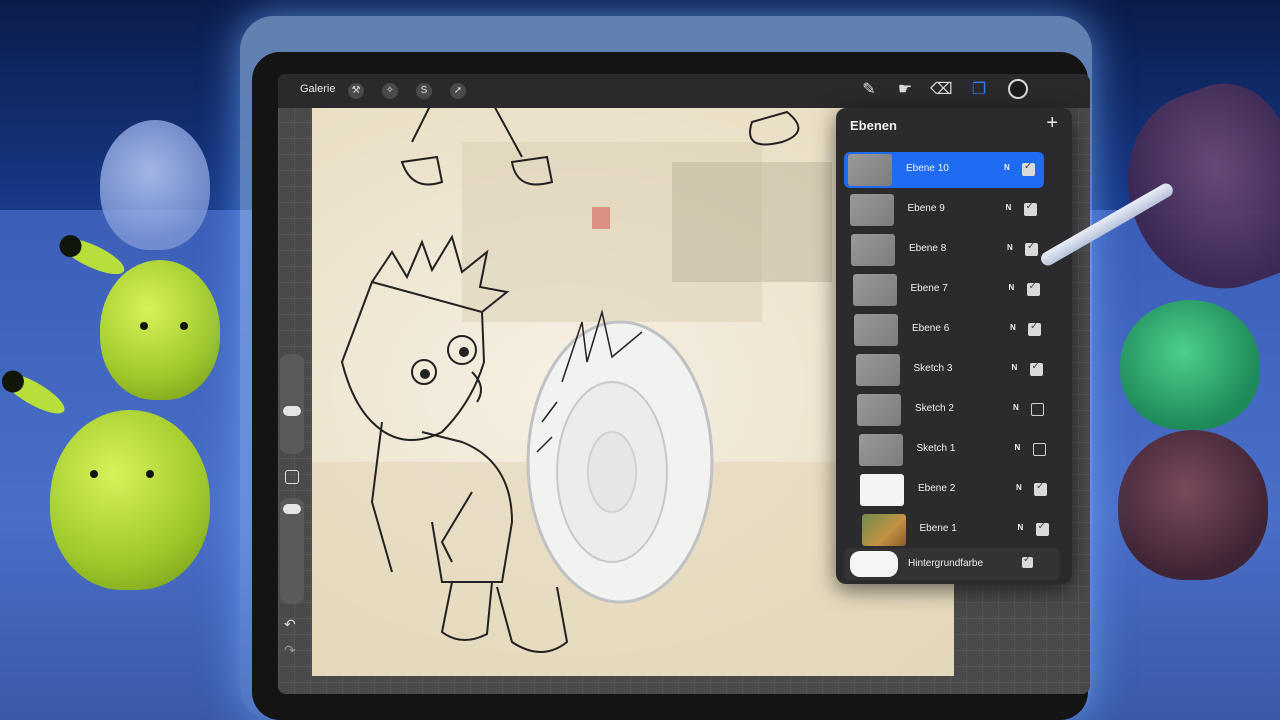  Describe the element at coordinates (1018, 89) in the screenshot. I see `color-picker-icon` at that location.